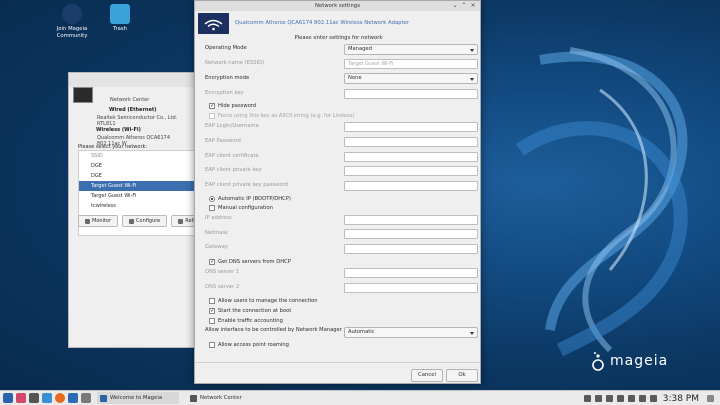 Image resolution: width=720 pixels, height=405 pixels. Describe the element at coordinates (609, 398) in the screenshot. I see `tray-clipboard-icon` at that location.